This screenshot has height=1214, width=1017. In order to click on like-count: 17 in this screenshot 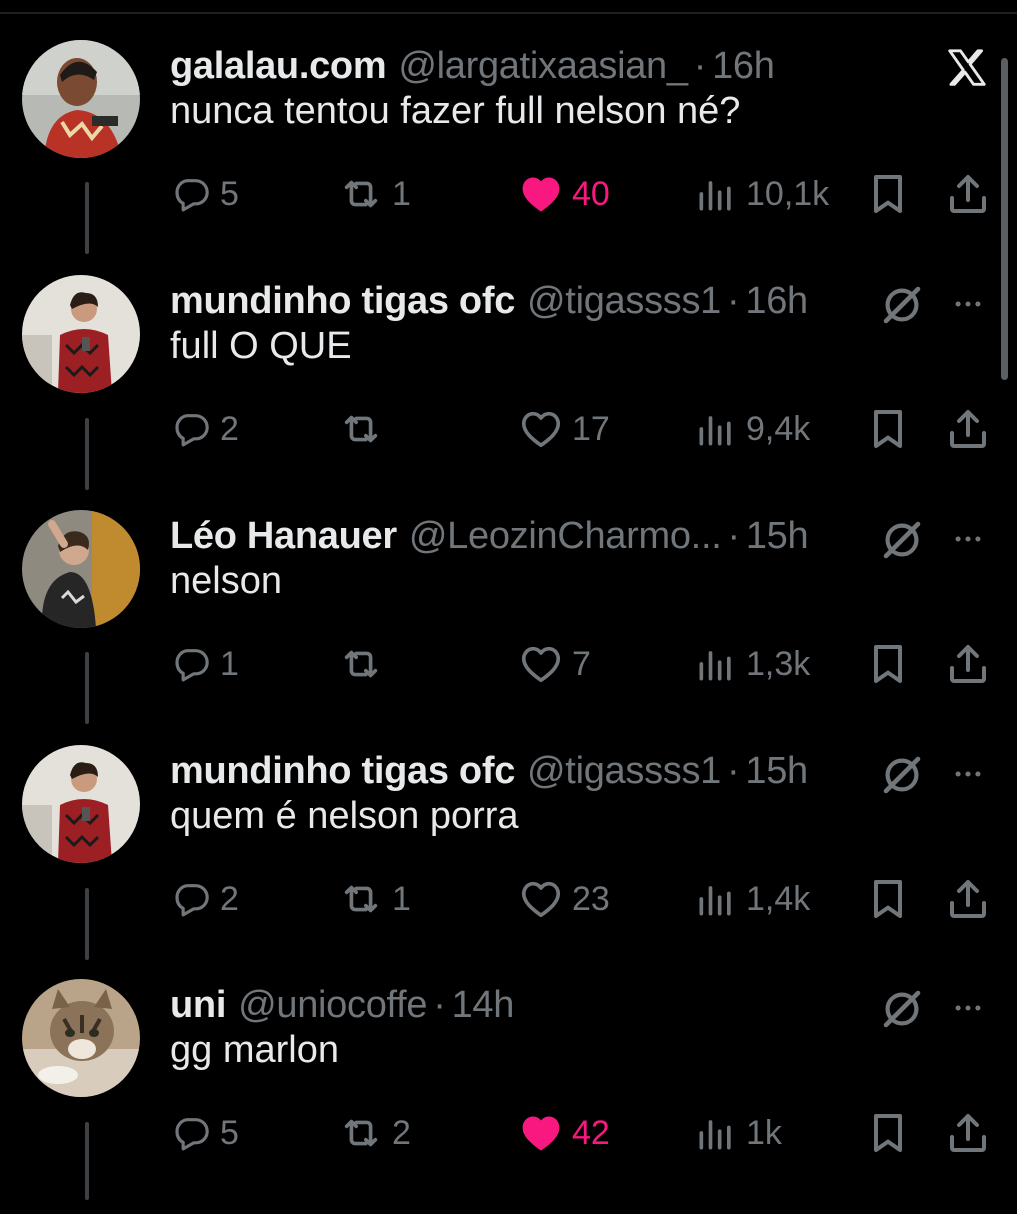, I will do `click(591, 428)`.